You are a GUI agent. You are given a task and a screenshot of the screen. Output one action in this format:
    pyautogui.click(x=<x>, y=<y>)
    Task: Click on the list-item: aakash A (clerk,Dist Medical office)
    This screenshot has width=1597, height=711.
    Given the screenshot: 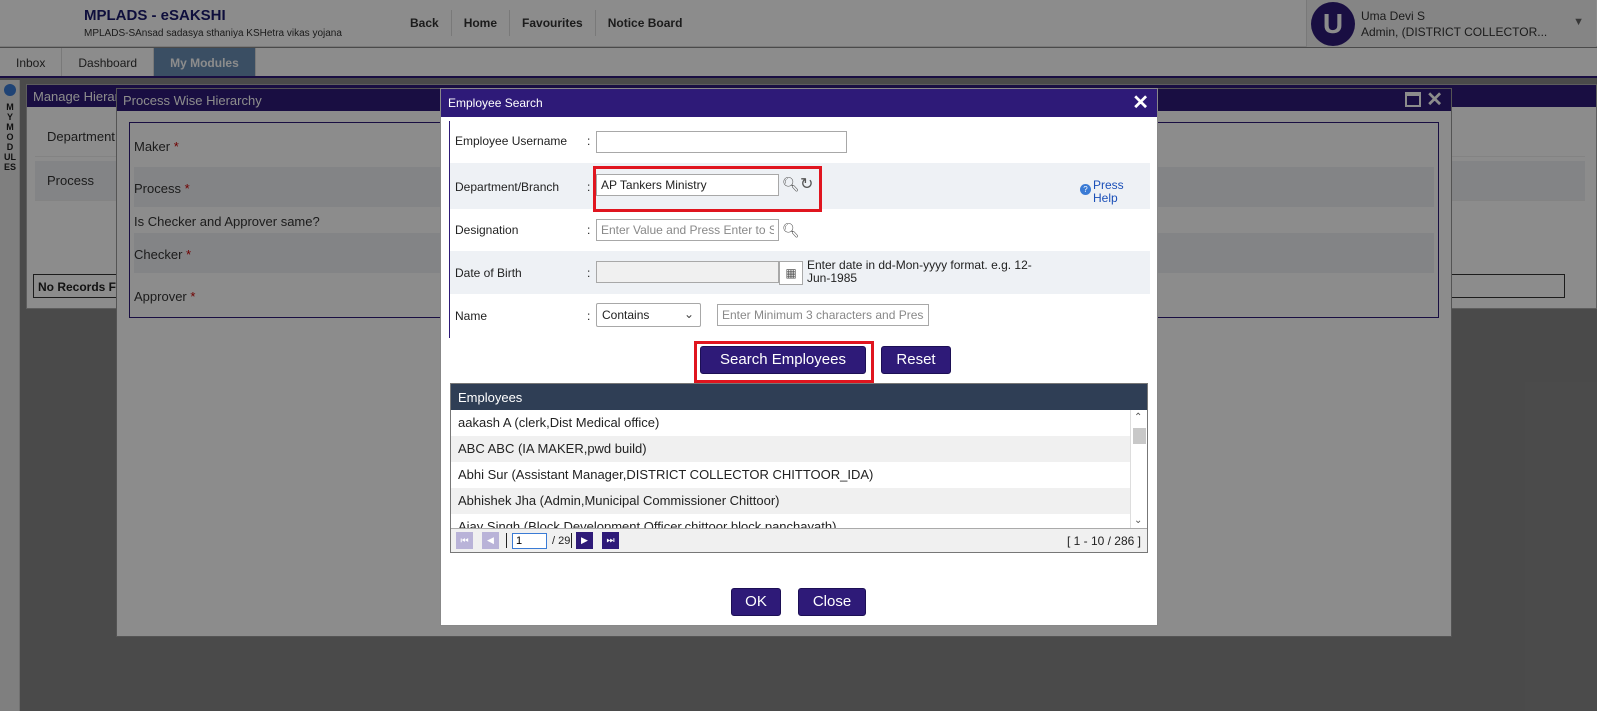 What is the action you would take?
    pyautogui.click(x=791, y=423)
    